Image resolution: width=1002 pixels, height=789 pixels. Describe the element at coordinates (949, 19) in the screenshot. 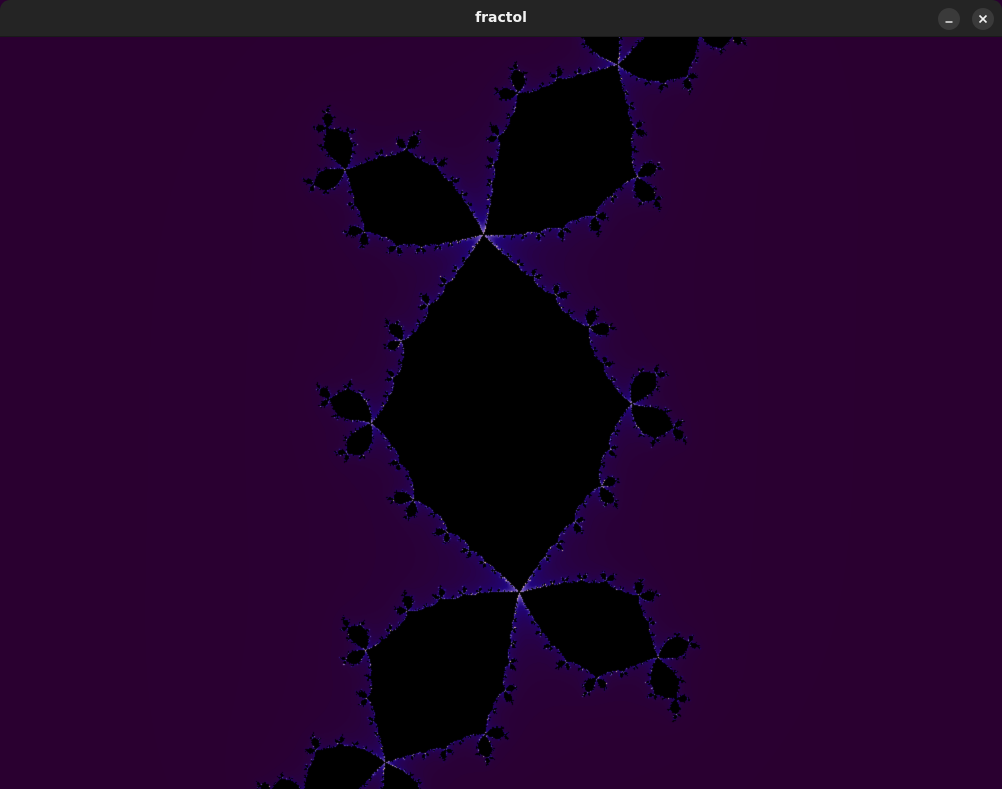

I see `minimize-button` at that location.